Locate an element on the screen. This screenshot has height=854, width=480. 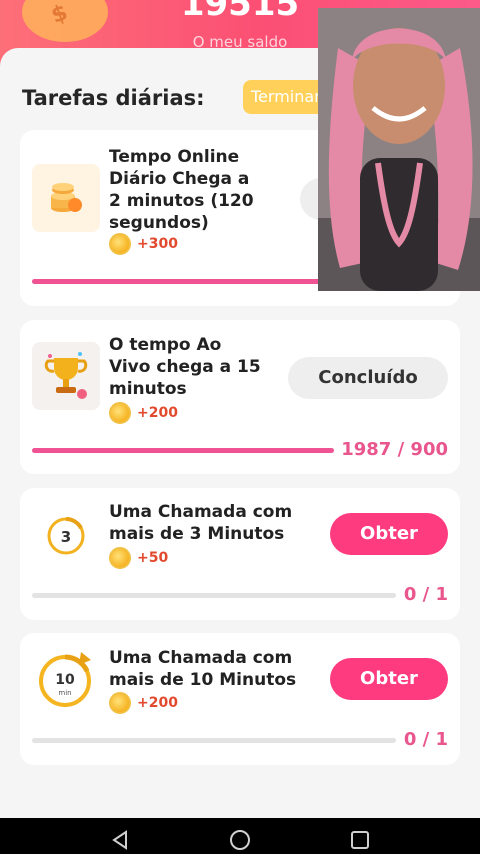
task-title: O tempo Ao Vivo chega a 15 minutos is located at coordinates (185, 367).